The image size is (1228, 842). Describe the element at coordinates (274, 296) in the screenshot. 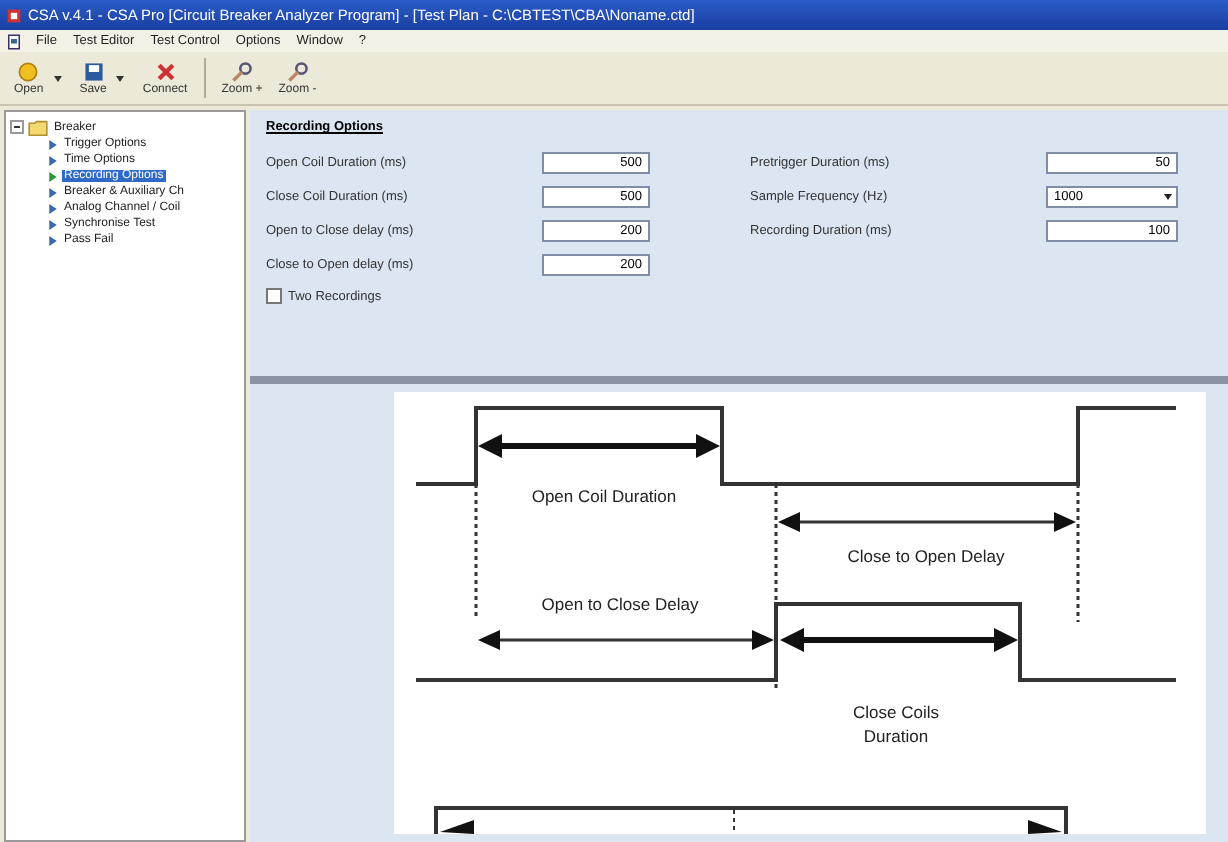

I see `checkbox` at that location.